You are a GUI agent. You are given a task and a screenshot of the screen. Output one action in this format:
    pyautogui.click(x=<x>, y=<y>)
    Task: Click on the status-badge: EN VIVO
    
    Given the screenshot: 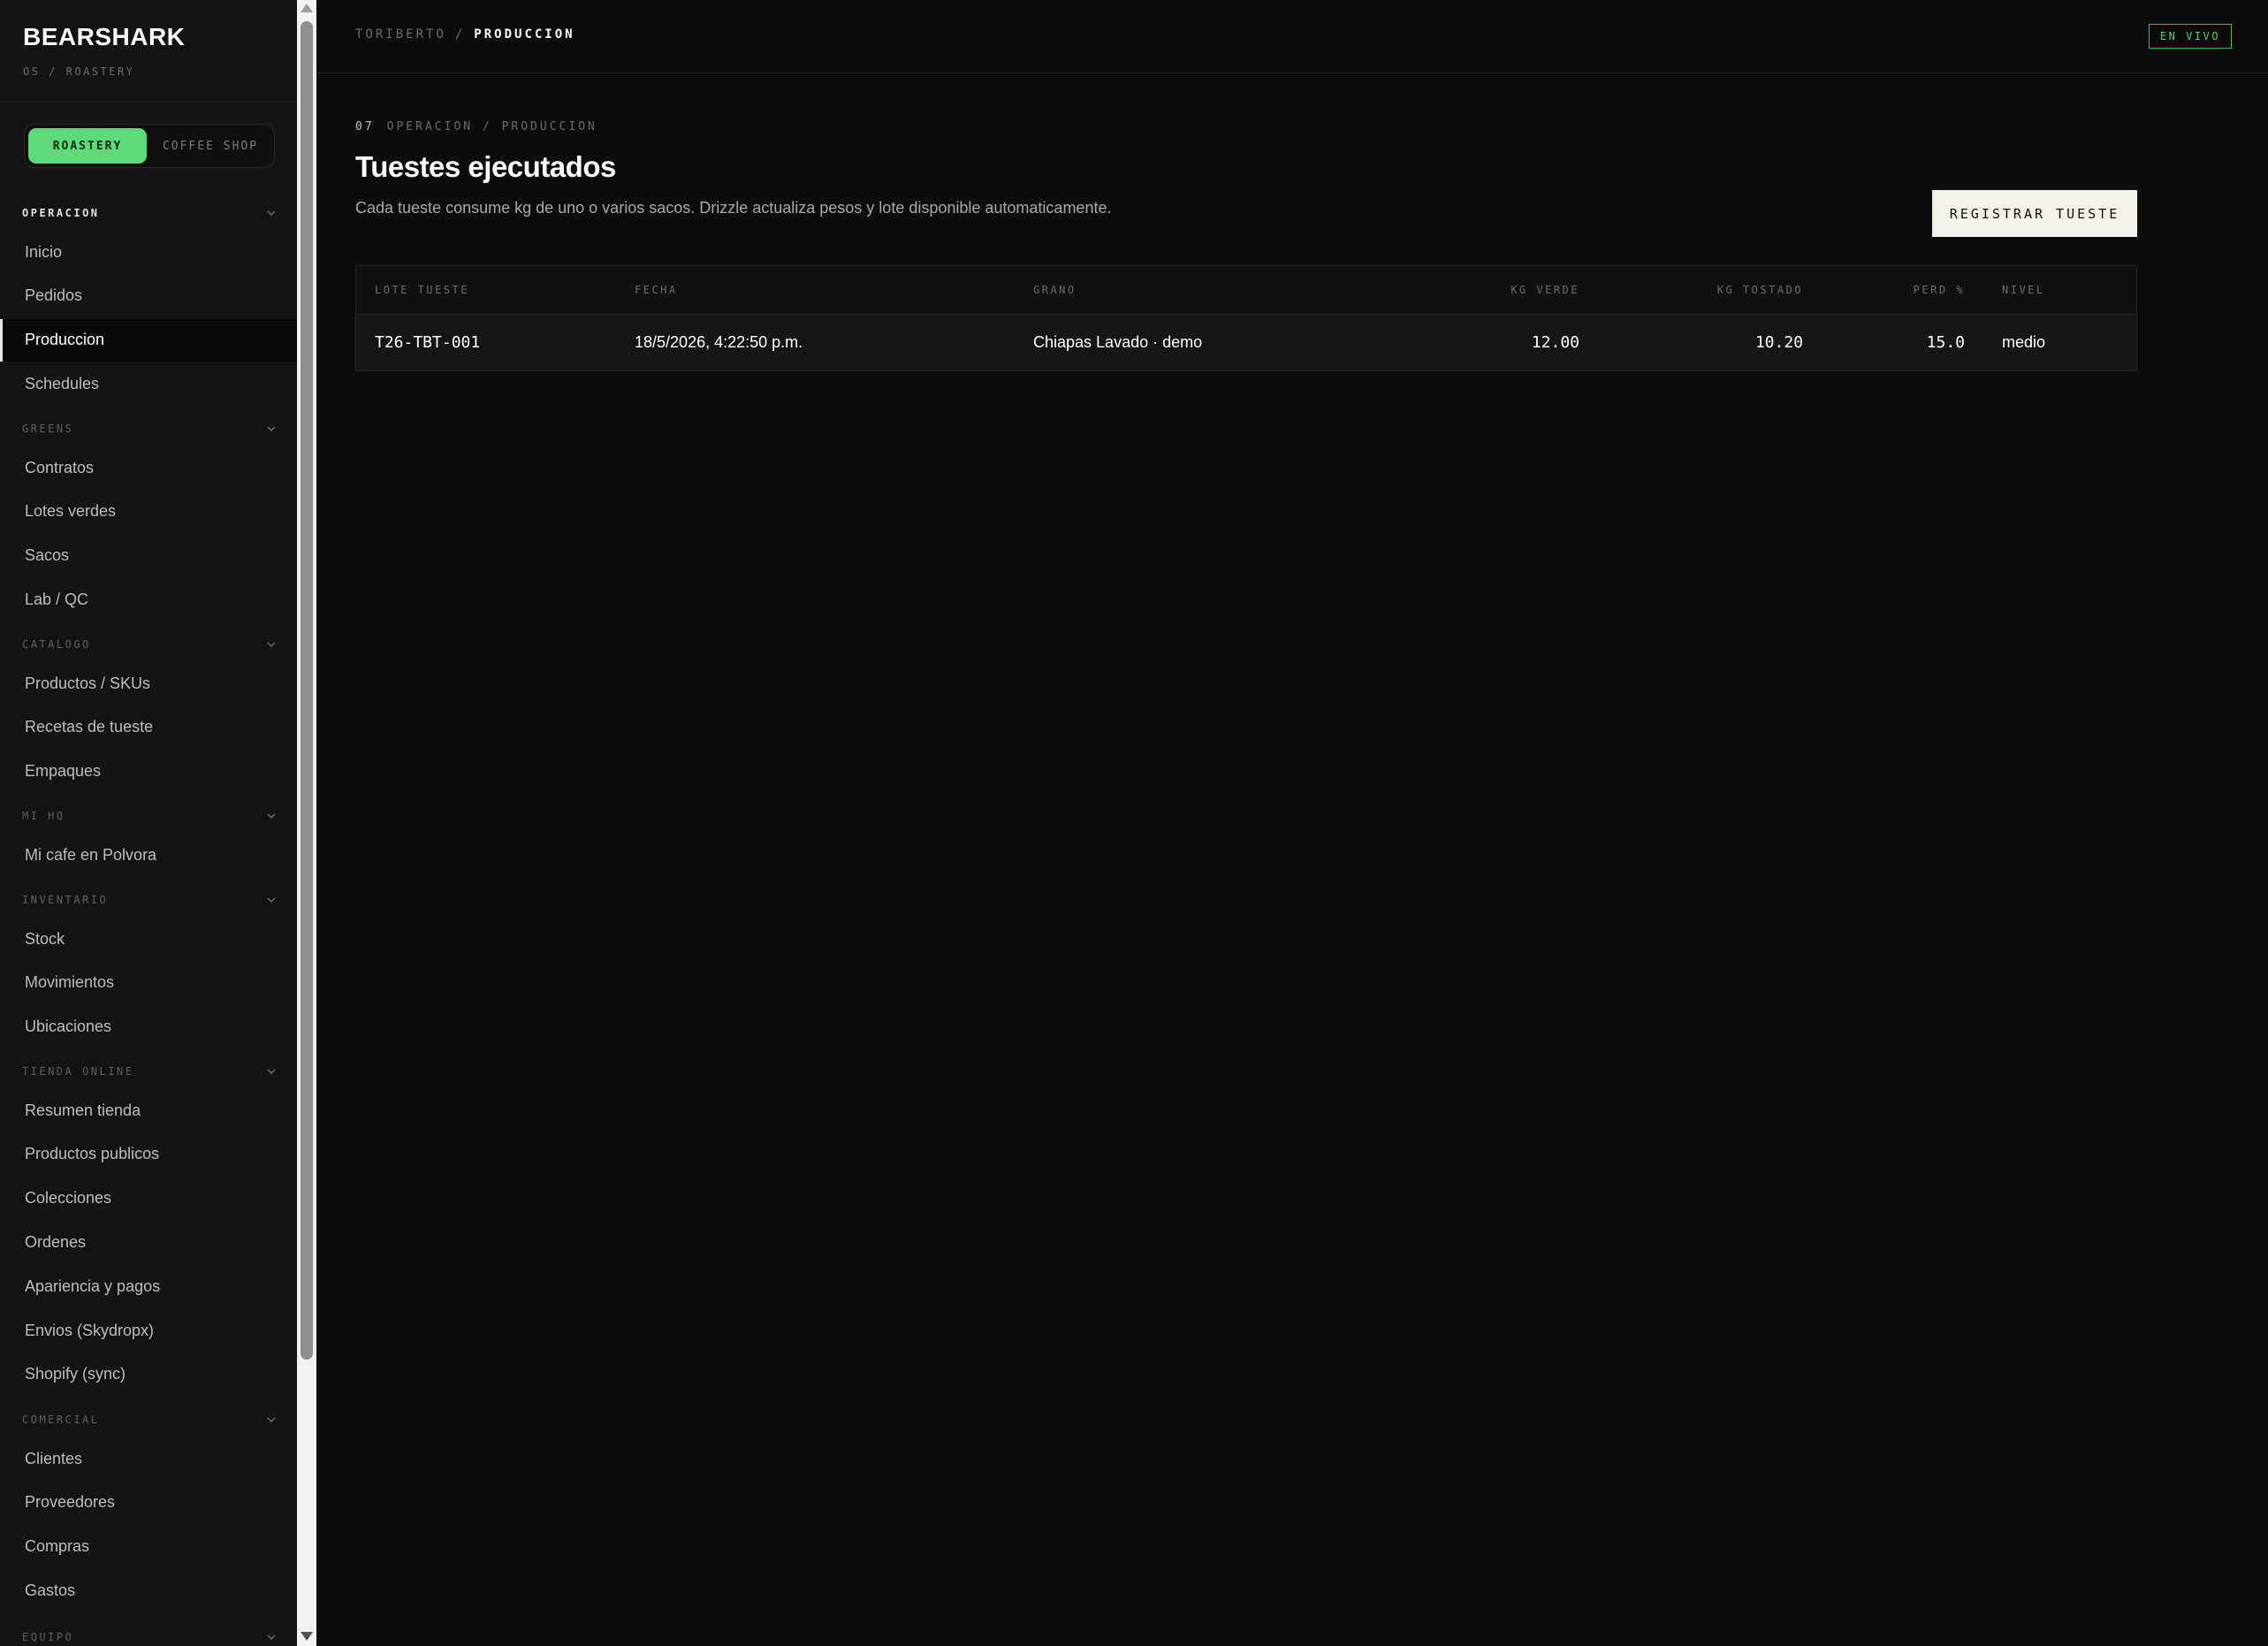 What is the action you would take?
    pyautogui.click(x=2190, y=36)
    